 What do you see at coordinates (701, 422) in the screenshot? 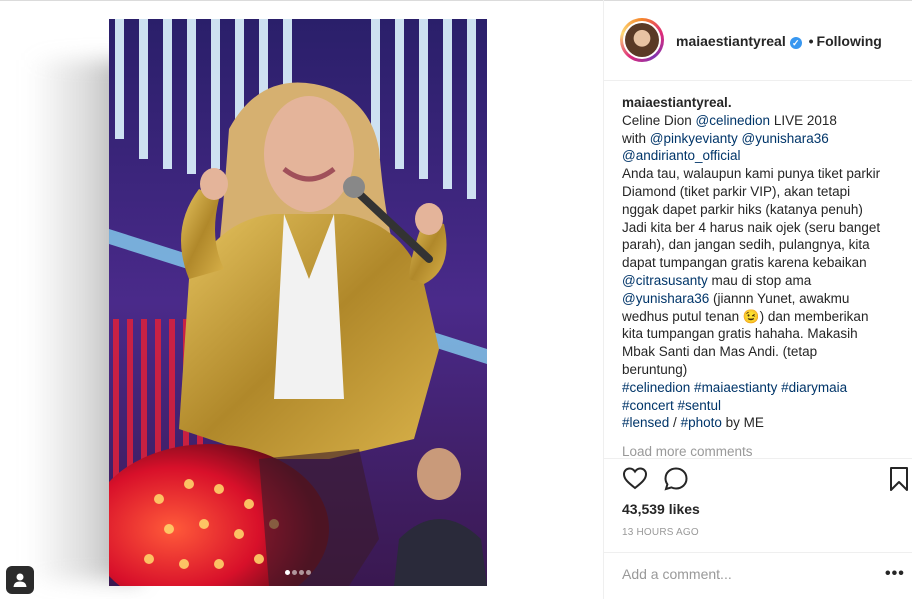
I see `hashtag-link: #photo` at bounding box center [701, 422].